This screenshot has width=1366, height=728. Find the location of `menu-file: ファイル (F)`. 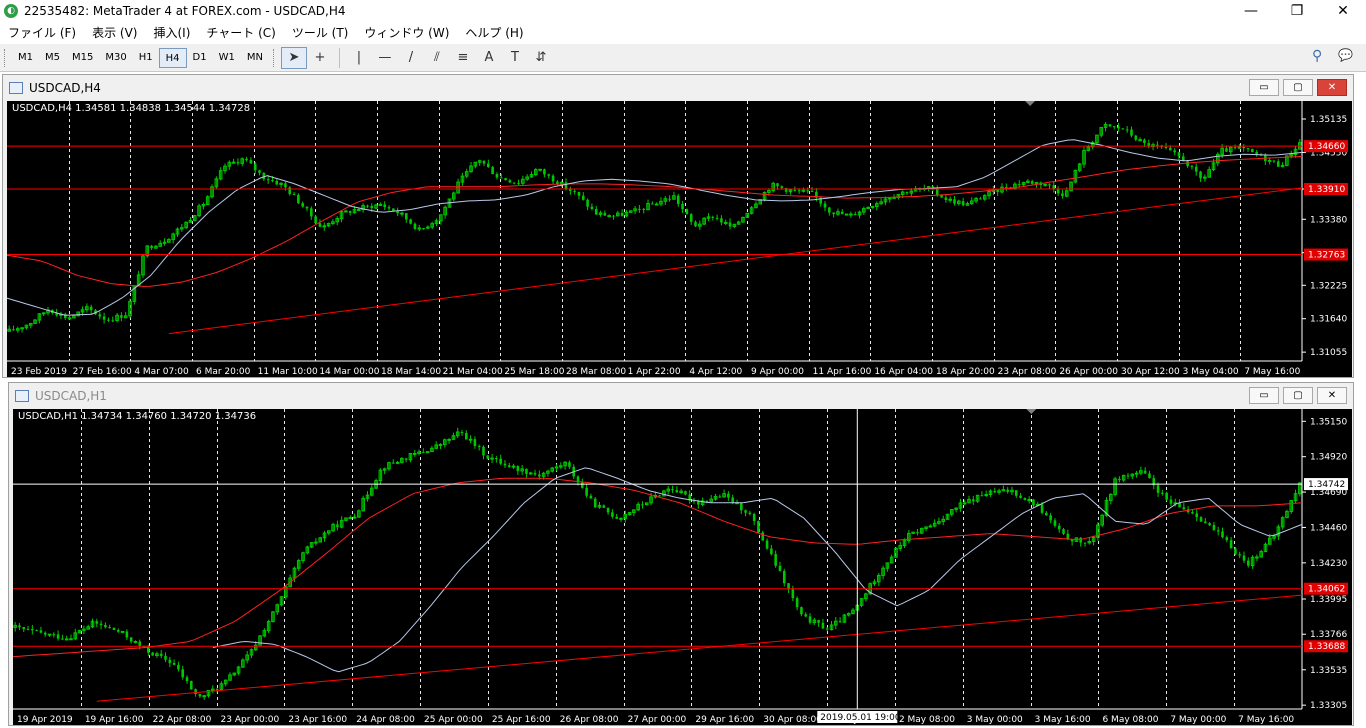

menu-file: ファイル (F) is located at coordinates (42, 33).